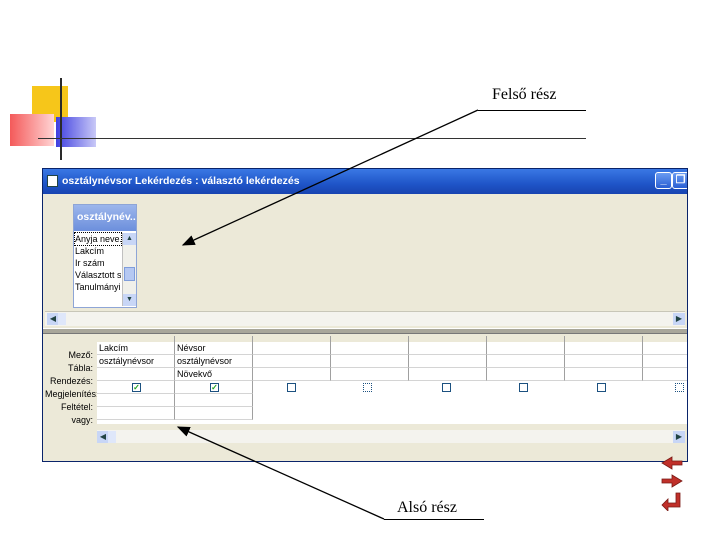 This screenshot has width=720, height=540. Describe the element at coordinates (98, 263) in the screenshot. I see `field-item: Ir szám` at that location.